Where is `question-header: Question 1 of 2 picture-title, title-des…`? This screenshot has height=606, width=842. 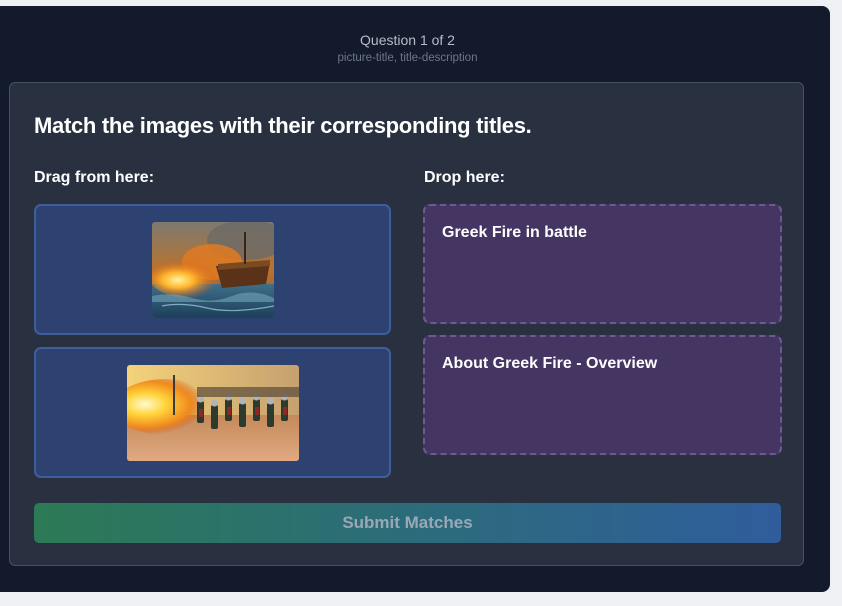 question-header: Question 1 of 2 picture-title, title-des… is located at coordinates (407, 48).